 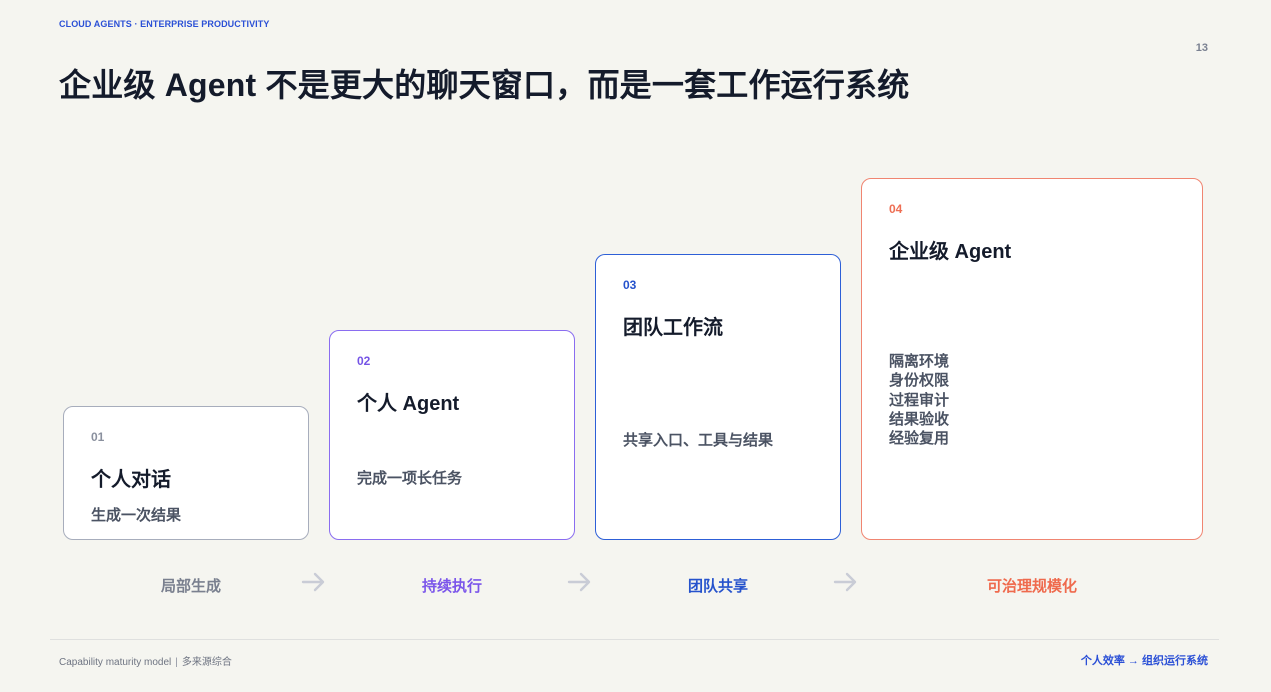 I want to click on card-title: 团队工作流, so click(x=673, y=328).